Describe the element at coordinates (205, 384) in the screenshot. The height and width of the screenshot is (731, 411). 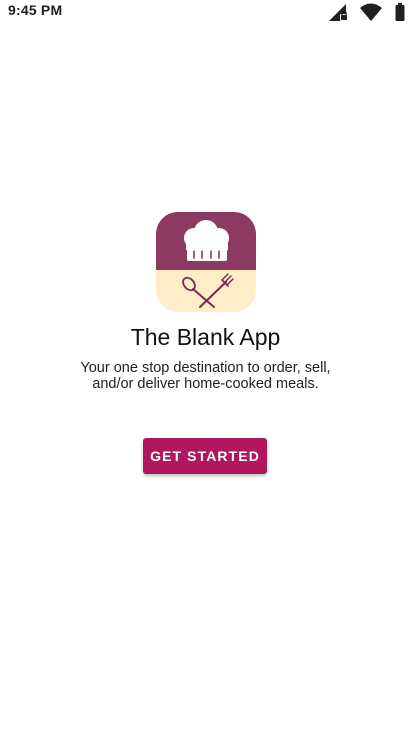
I see `tagline-line-2: and/or deliver home-cooked meals.` at that location.